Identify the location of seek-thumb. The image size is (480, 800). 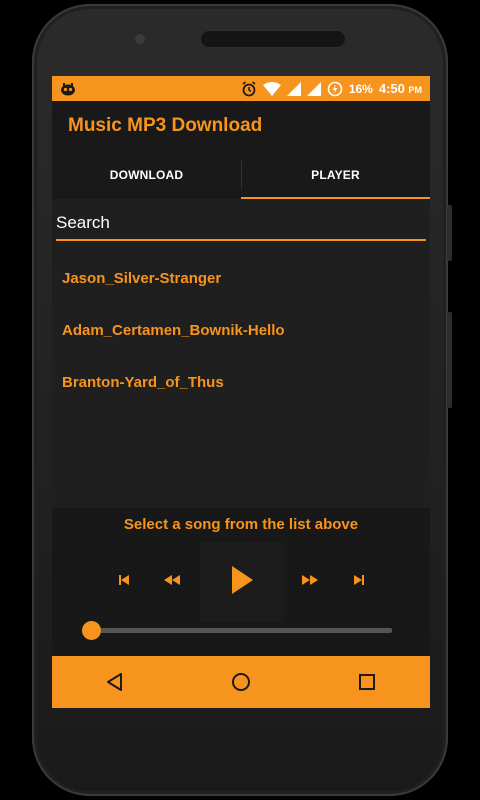
(91, 630).